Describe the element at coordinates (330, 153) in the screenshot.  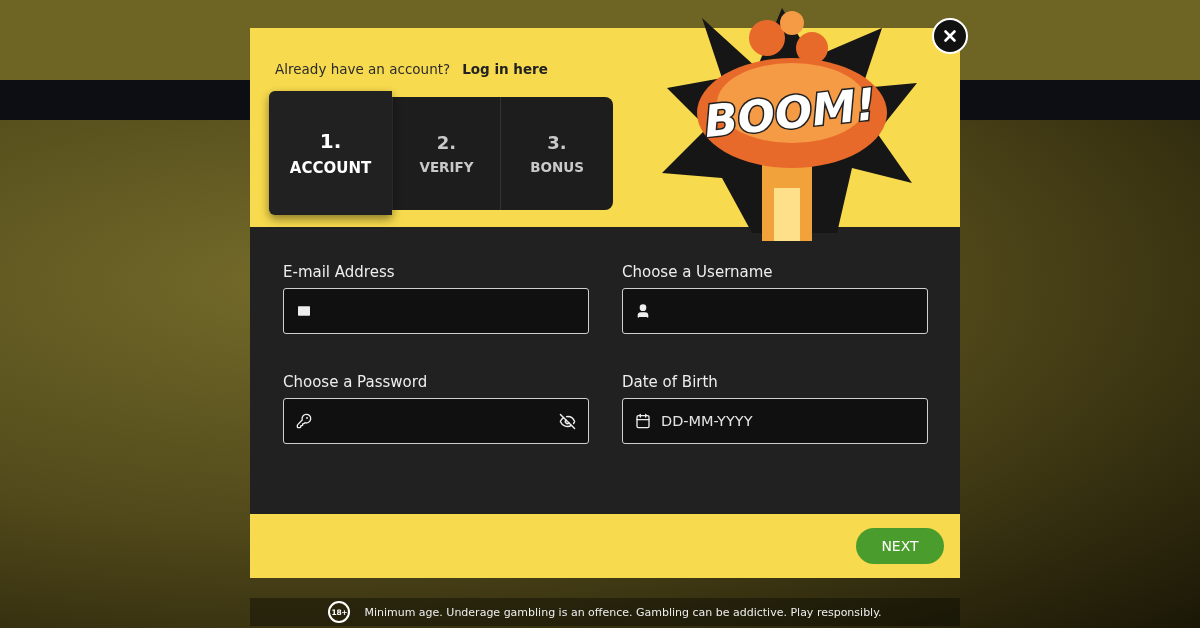
I see `step-tab: 1. ACCOUNT` at that location.